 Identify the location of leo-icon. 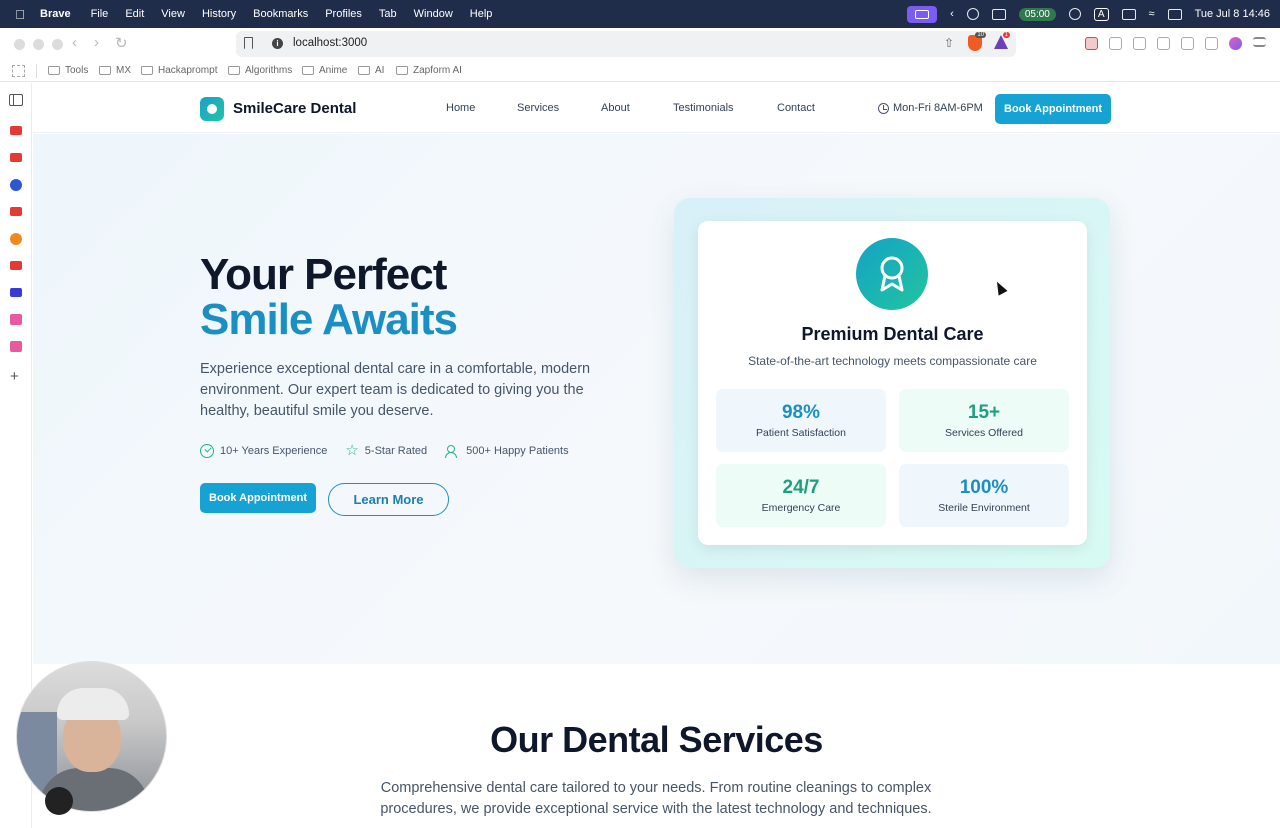
(1187, 43).